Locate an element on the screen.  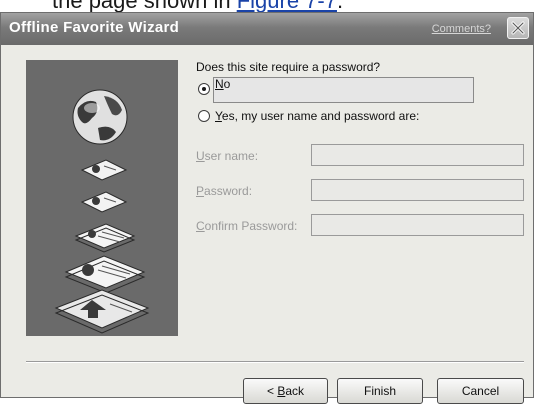
password-accel: P is located at coordinates (200, 191).